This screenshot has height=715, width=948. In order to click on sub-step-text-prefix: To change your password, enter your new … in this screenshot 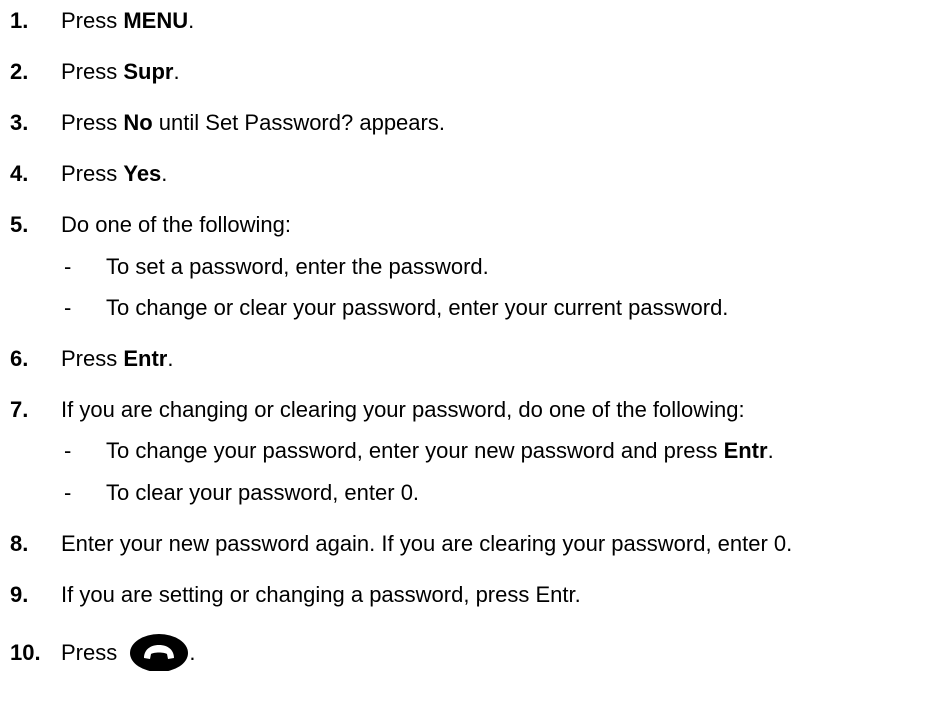, I will do `click(415, 450)`.